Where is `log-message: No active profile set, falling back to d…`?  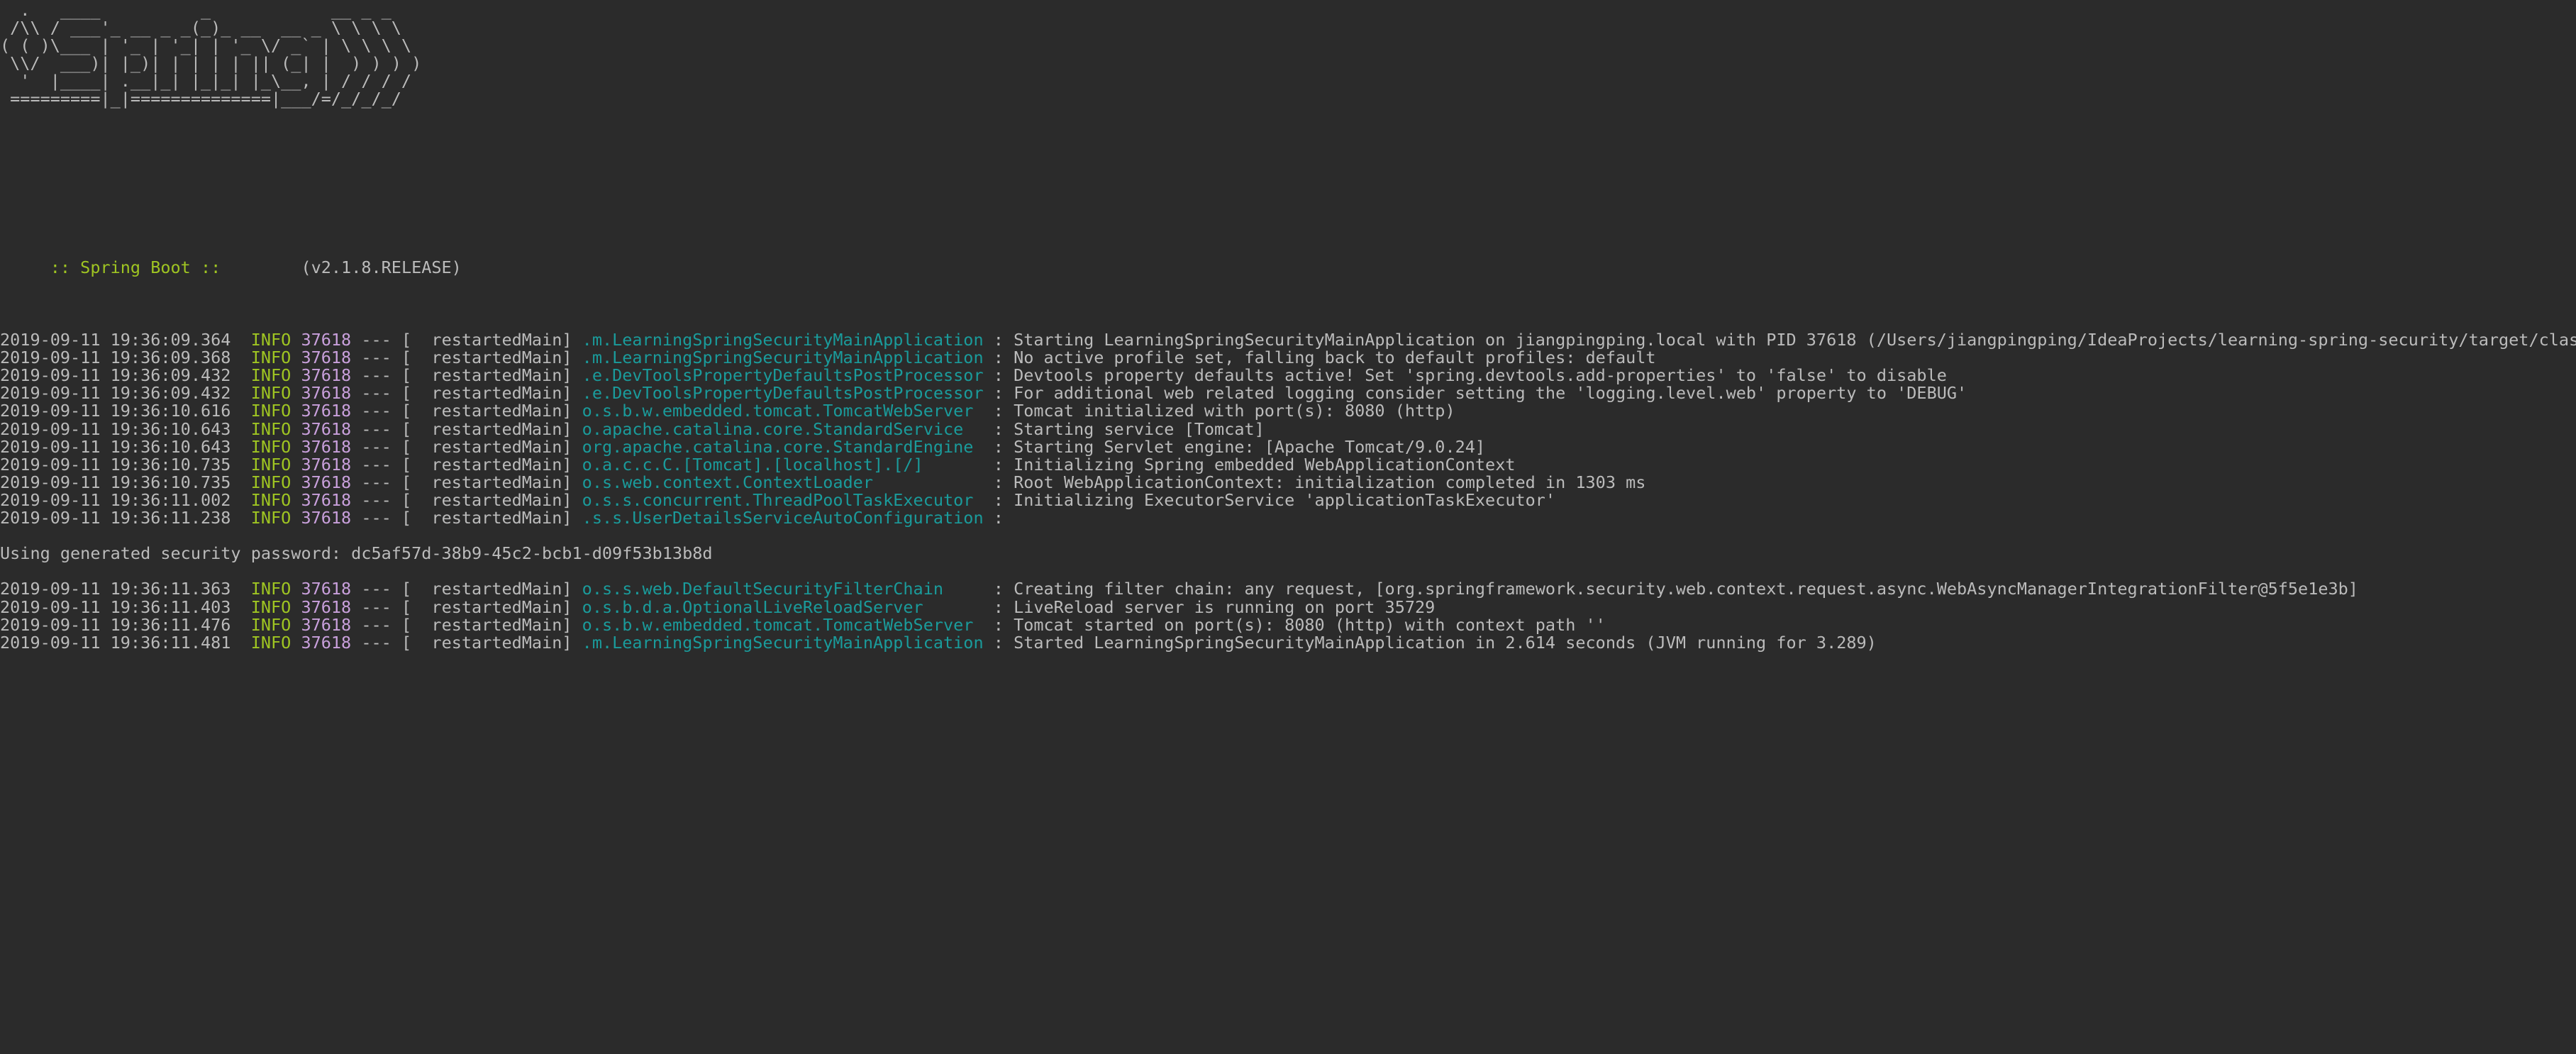
log-message: No active profile set, falling back to d… is located at coordinates (1335, 358).